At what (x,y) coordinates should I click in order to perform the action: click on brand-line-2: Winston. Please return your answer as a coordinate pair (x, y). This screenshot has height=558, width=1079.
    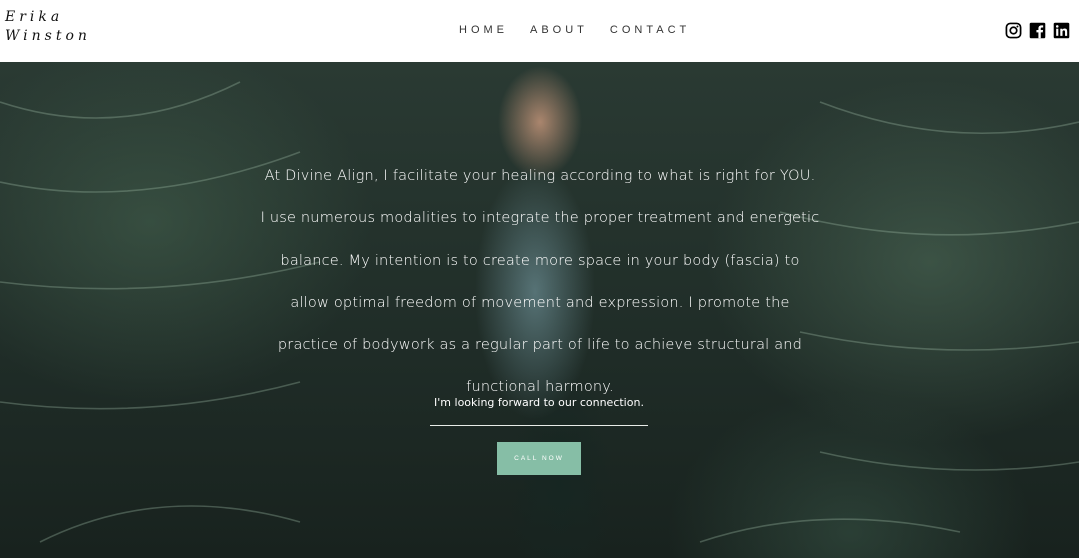
    Looking at the image, I should click on (48, 36).